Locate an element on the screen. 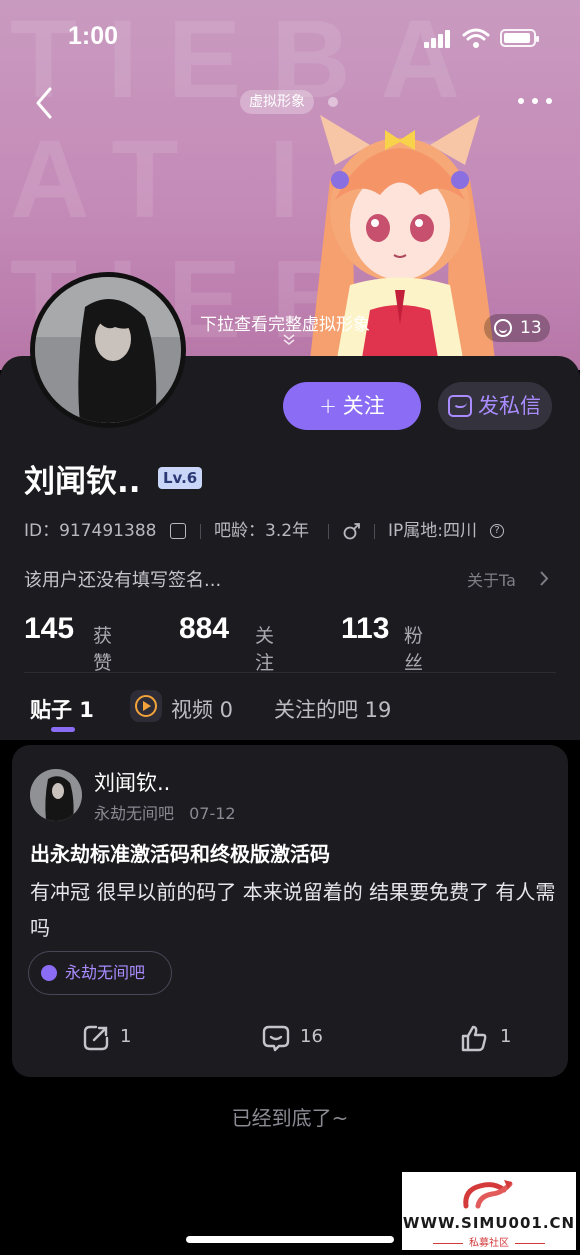  watermark-logo: WWW.SIMU001.CN 私募社区 is located at coordinates (489, 1211).